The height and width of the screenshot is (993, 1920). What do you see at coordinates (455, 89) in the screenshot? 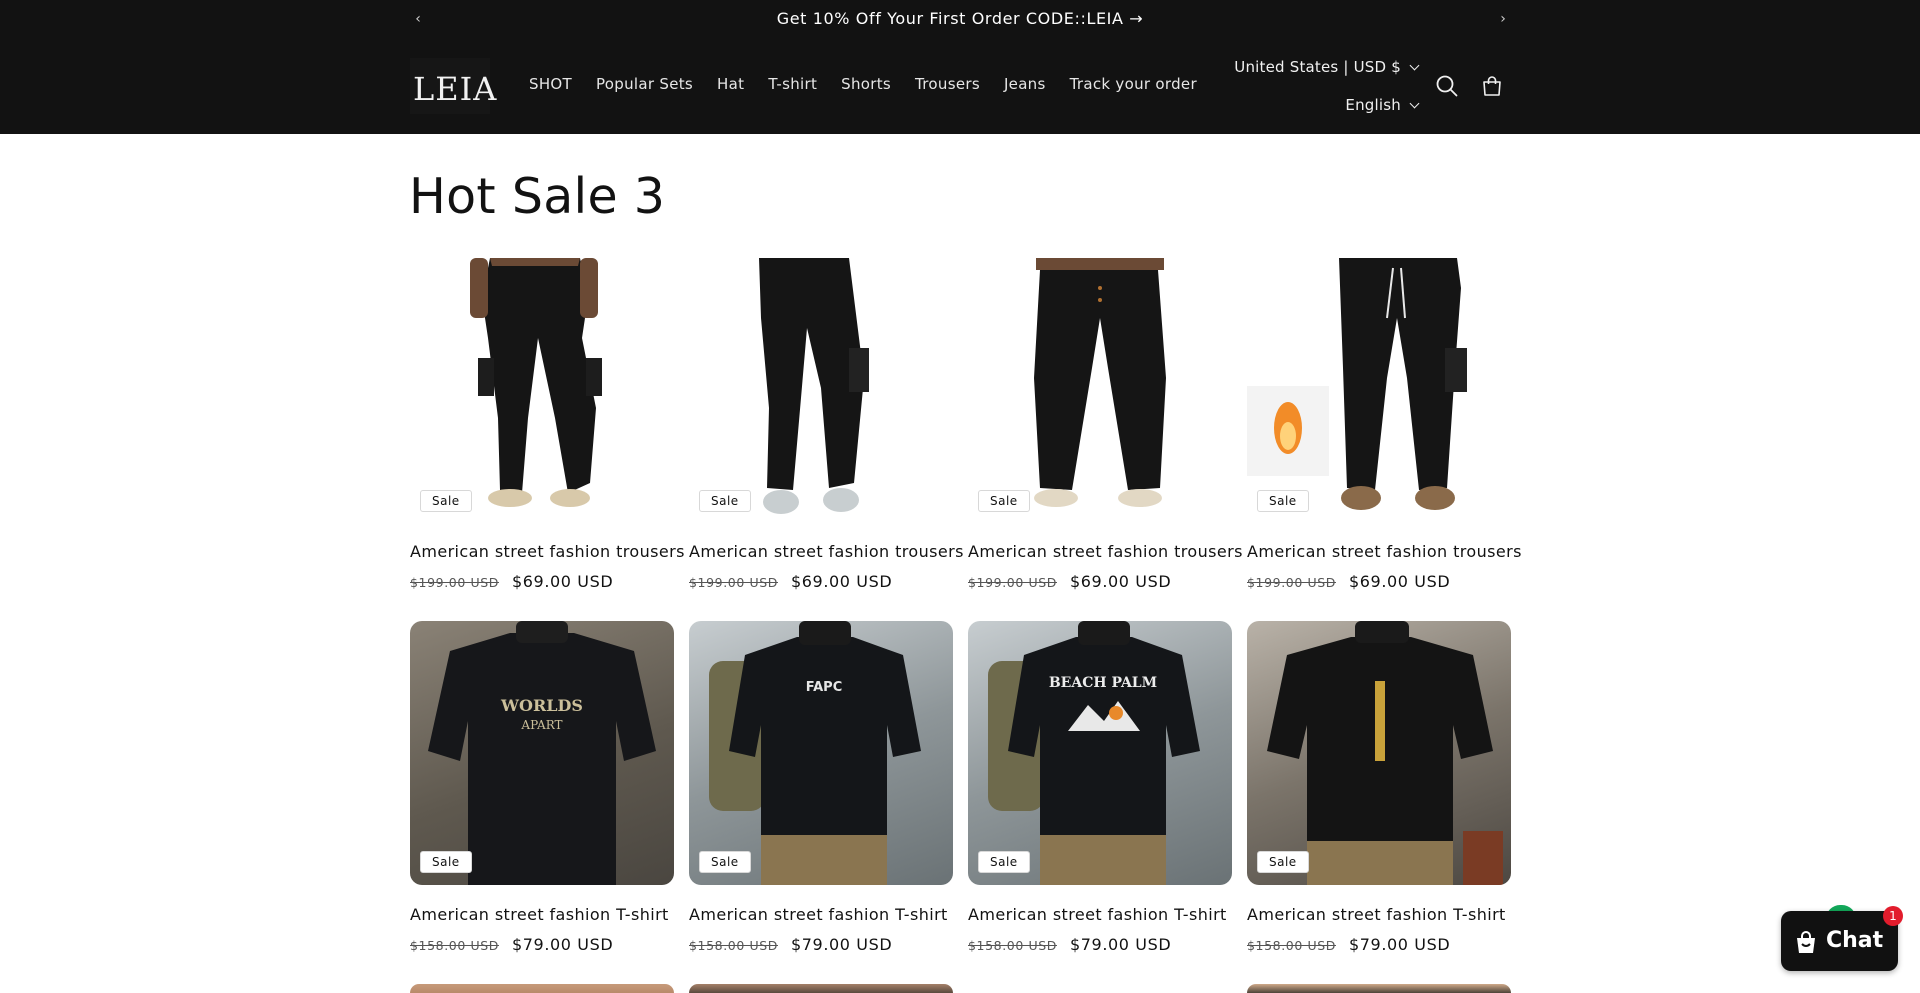
I see `logo-text: LEIA` at bounding box center [455, 89].